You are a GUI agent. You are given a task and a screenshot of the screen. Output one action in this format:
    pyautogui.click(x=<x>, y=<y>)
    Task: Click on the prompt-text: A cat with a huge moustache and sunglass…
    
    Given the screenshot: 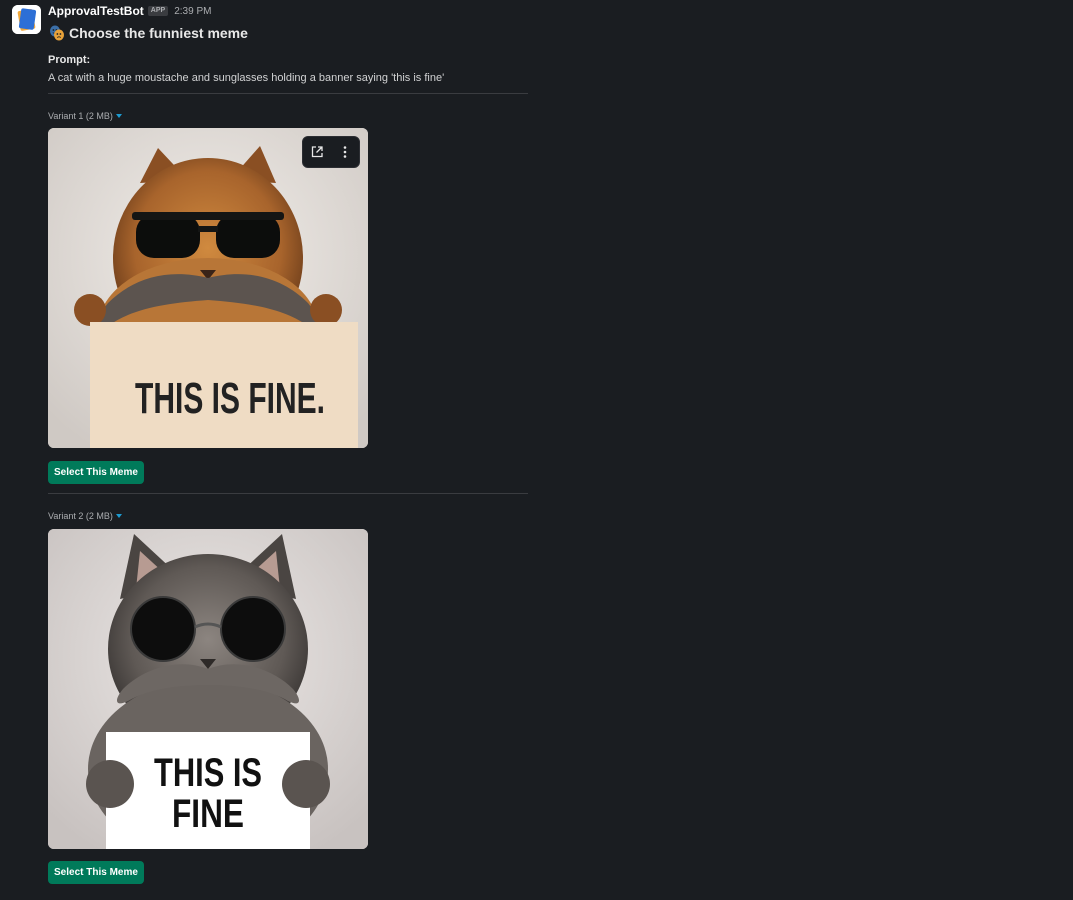 What is the action you would take?
    pyautogui.click(x=246, y=78)
    